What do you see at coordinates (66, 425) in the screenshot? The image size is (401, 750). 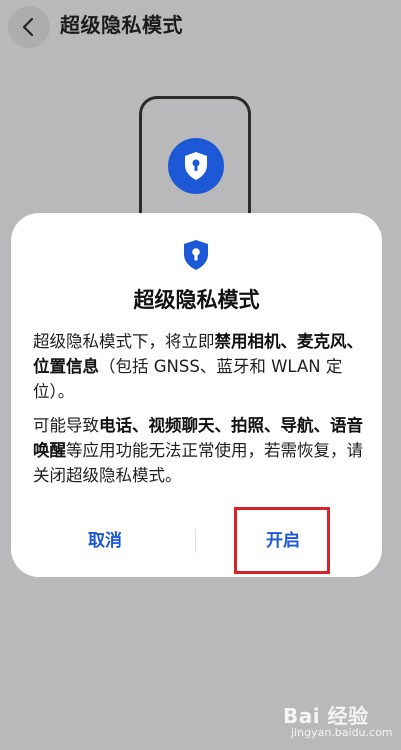 I see `text-run: 可能导致` at bounding box center [66, 425].